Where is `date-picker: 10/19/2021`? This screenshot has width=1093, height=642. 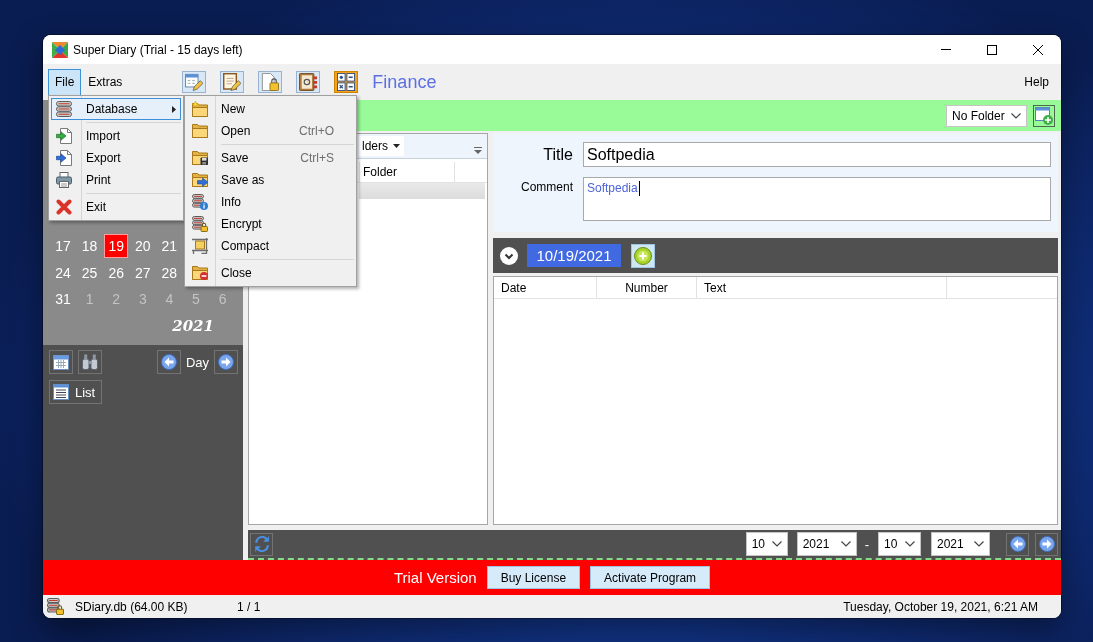
date-picker: 10/19/2021 is located at coordinates (574, 255).